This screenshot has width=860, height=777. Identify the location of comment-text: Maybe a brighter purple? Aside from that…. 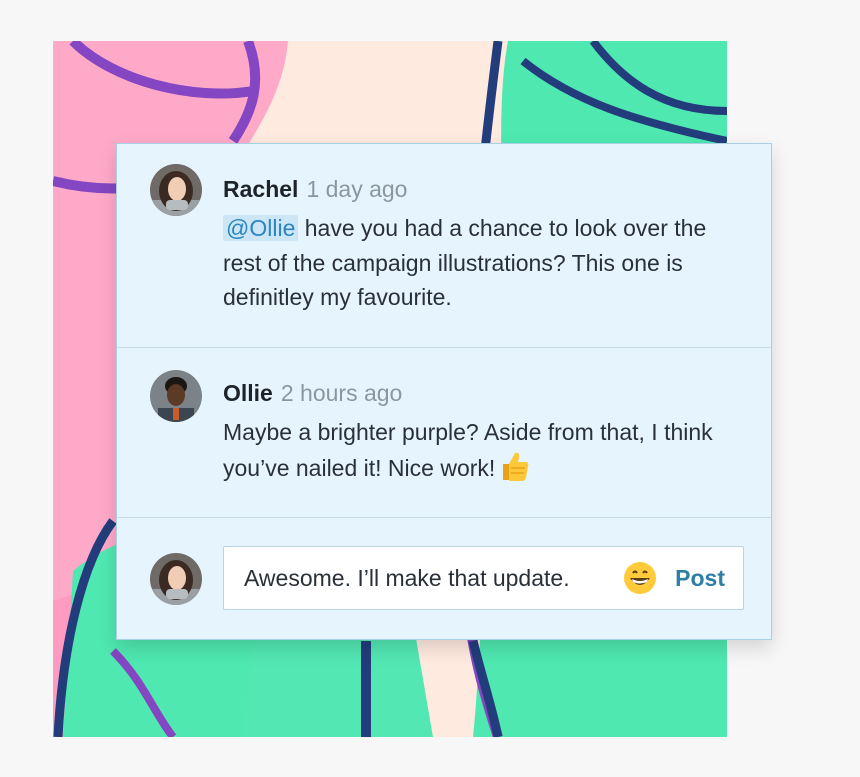
(468, 450).